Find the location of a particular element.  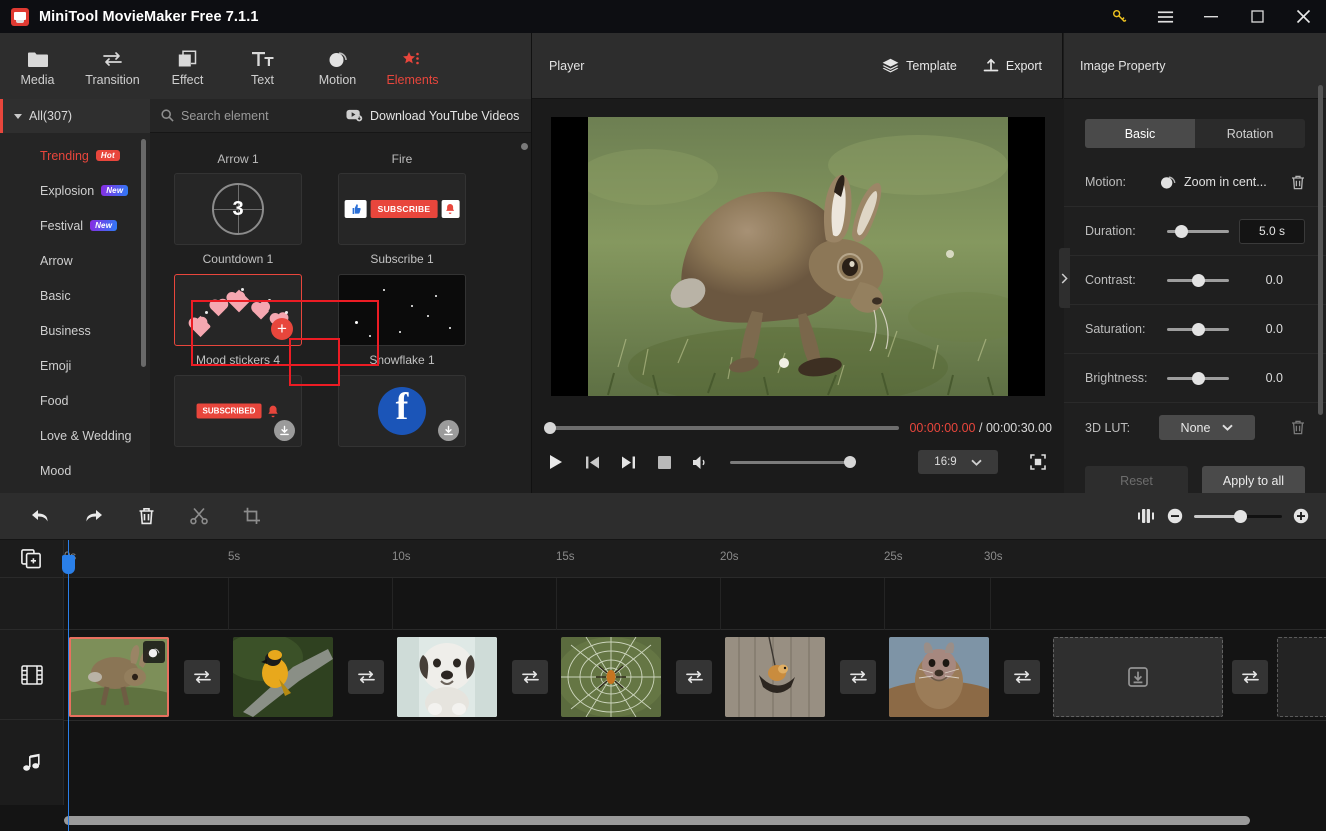

element-thumbnail: SUBSCRIBE is located at coordinates (402, 209).